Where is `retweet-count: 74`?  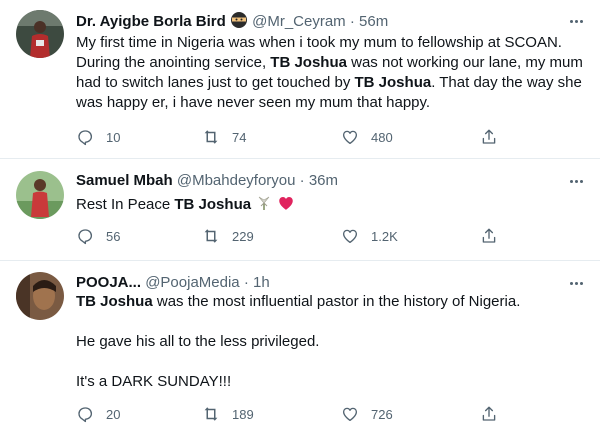
retweet-count: 74 is located at coordinates (239, 137).